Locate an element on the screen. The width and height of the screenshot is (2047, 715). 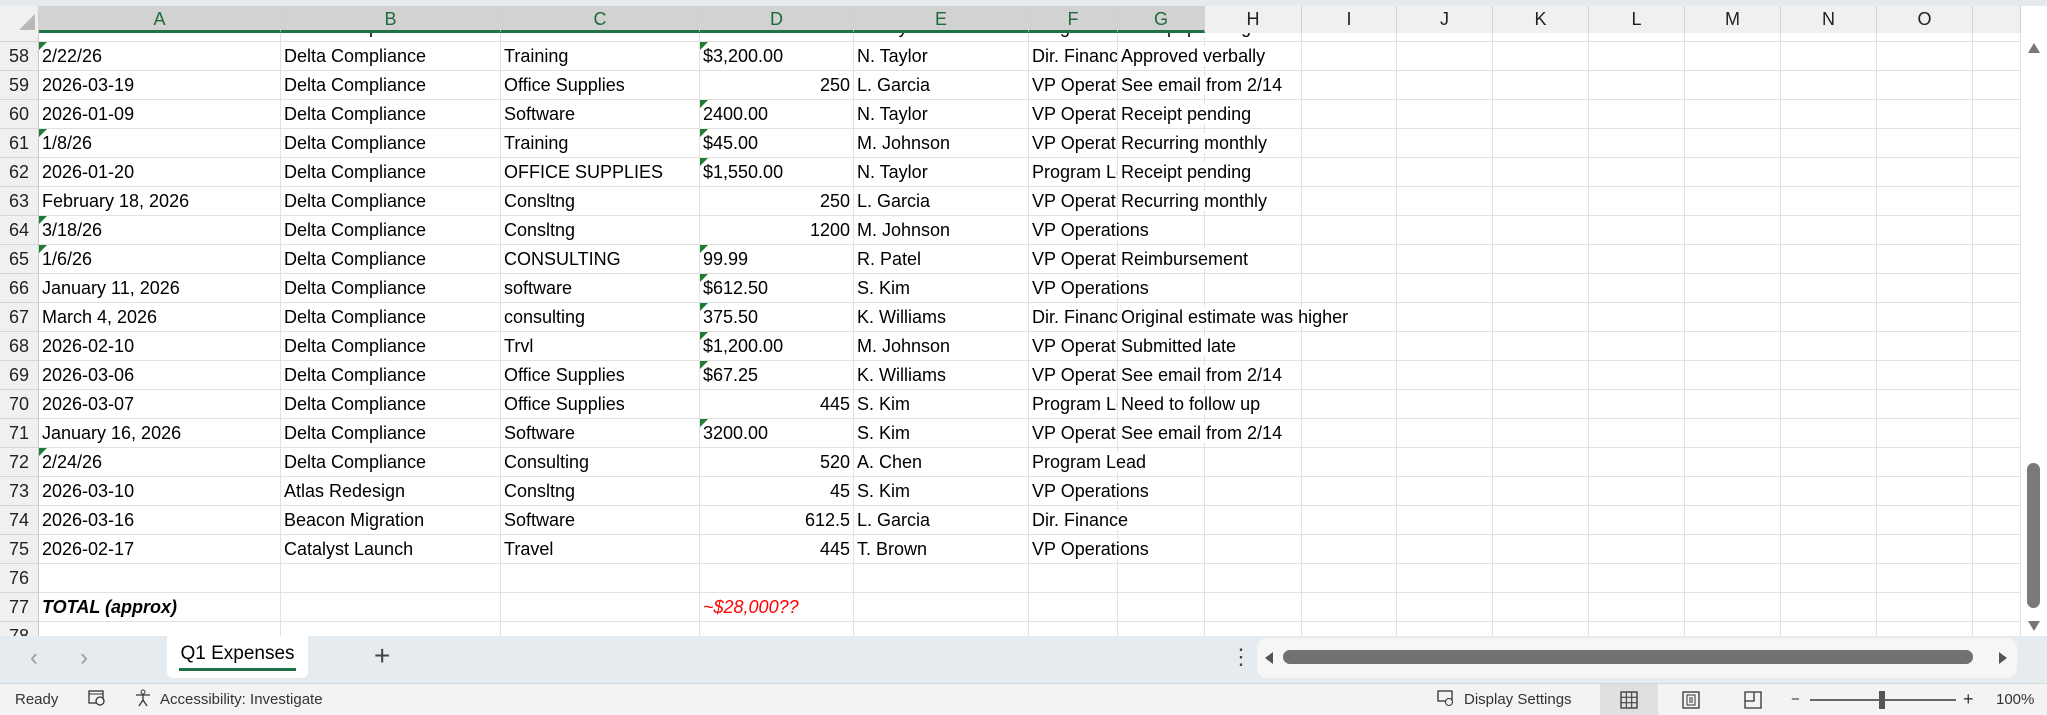
cell-f-69: VP Operations is located at coordinates (1073, 375).